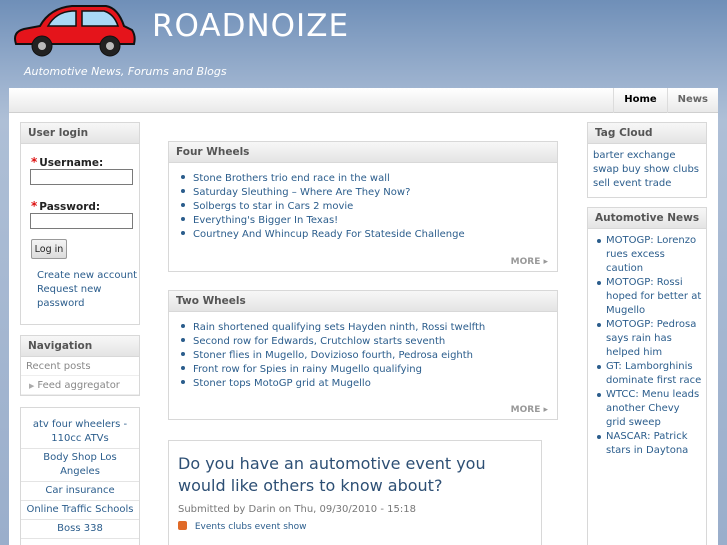 The width and height of the screenshot is (727, 545). Describe the element at coordinates (291, 178) in the screenshot. I see `list-item-label: Stone Brothers trio end race in the wall` at that location.